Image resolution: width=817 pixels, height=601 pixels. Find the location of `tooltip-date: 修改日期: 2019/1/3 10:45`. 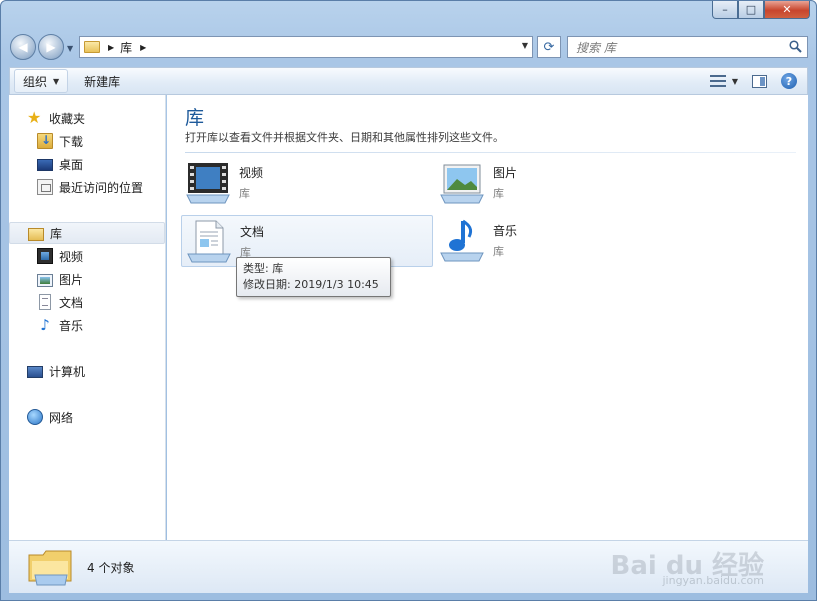

tooltip-date: 修改日期: 2019/1/3 10:45 is located at coordinates (311, 284).